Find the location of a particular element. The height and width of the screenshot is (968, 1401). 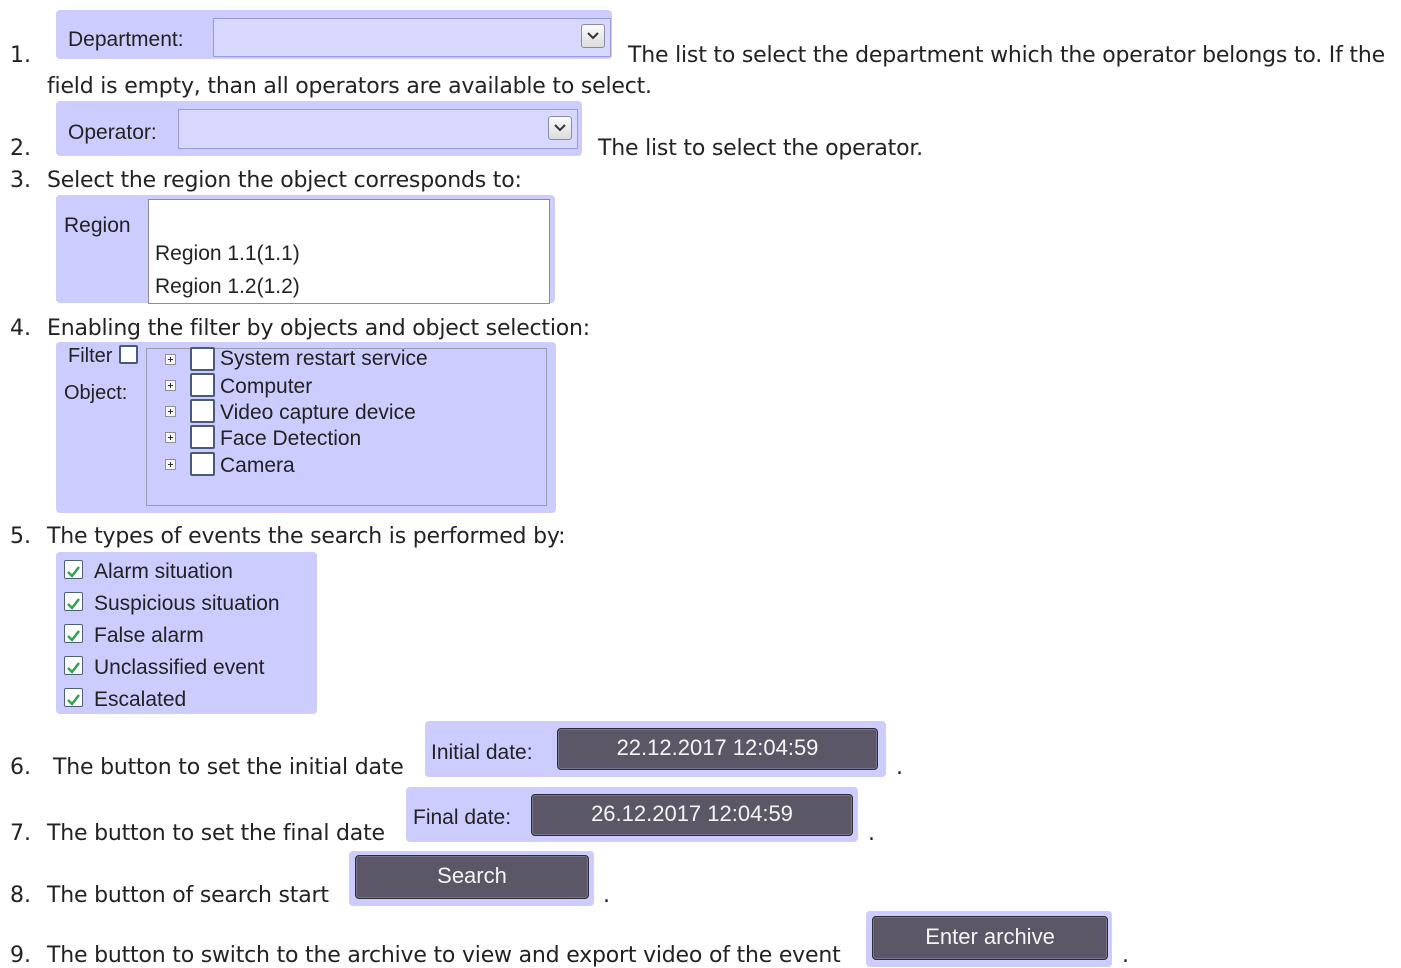

region-panel: Region Region 1.1(1.1) Region 1.2(1.2) is located at coordinates (305, 249).